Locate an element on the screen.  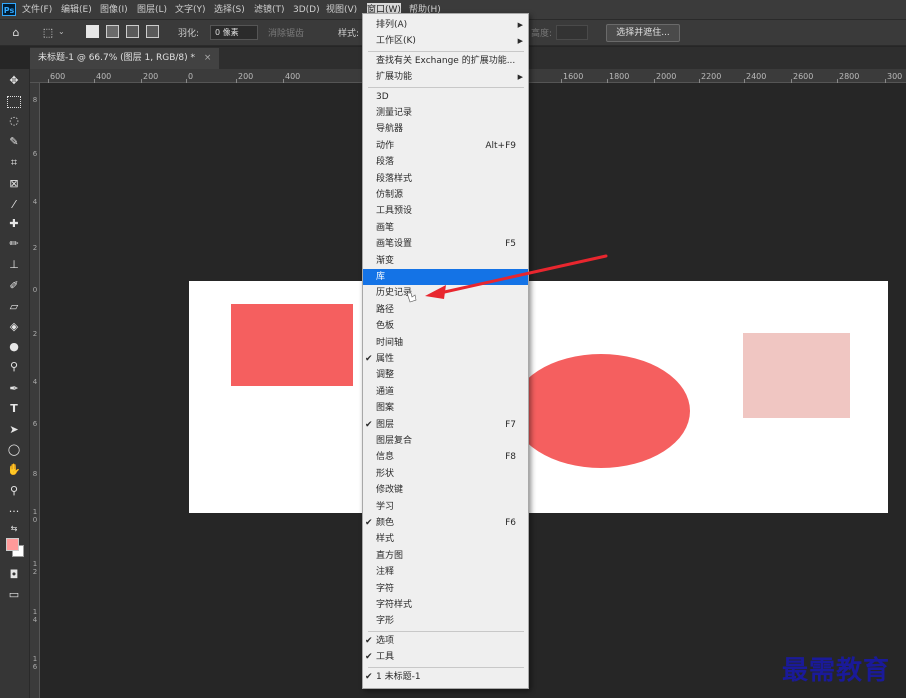
ellipse-tool-icon: ◯ is located at coordinates (14, 449).